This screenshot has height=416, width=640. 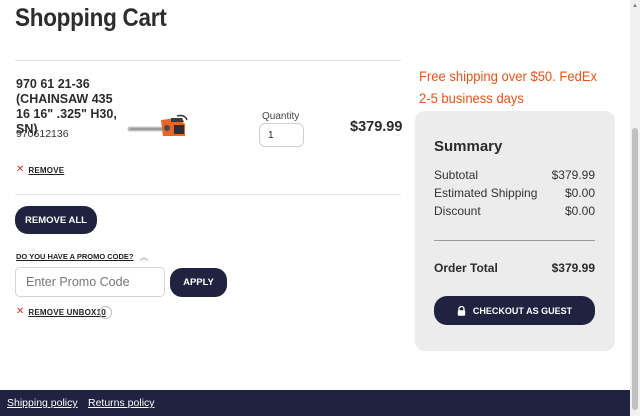 What do you see at coordinates (315, 403) in the screenshot?
I see `footer: Shipping policy Returns policy` at bounding box center [315, 403].